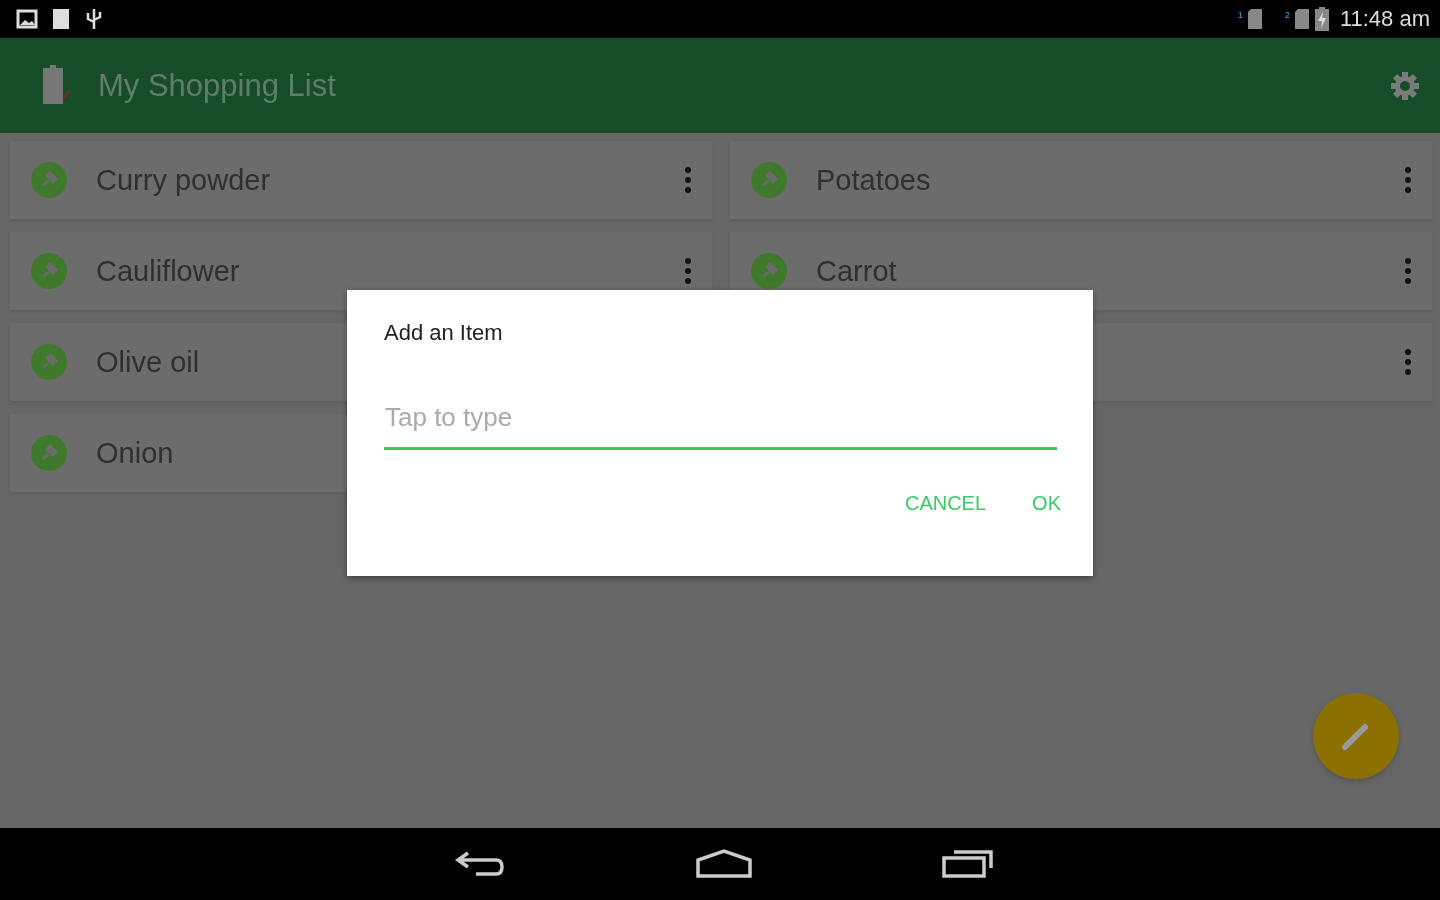 The height and width of the screenshot is (900, 1440). Describe the element at coordinates (94, 19) in the screenshot. I see `usb-icon` at that location.